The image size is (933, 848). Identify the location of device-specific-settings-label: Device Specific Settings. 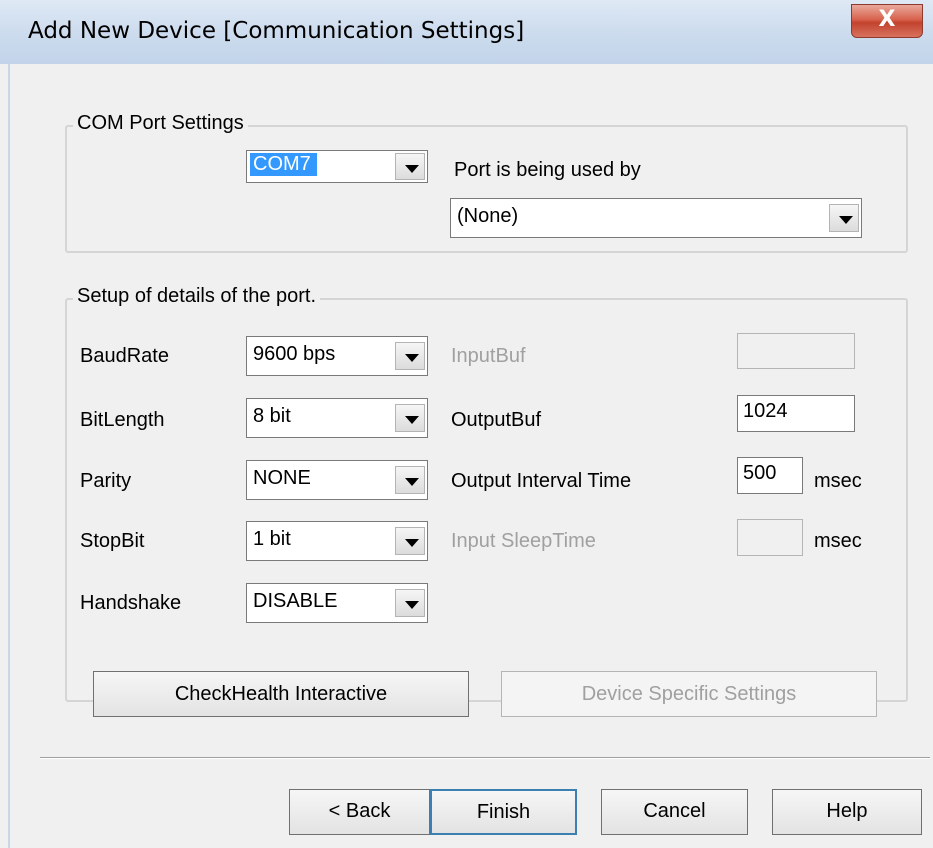
(689, 694).